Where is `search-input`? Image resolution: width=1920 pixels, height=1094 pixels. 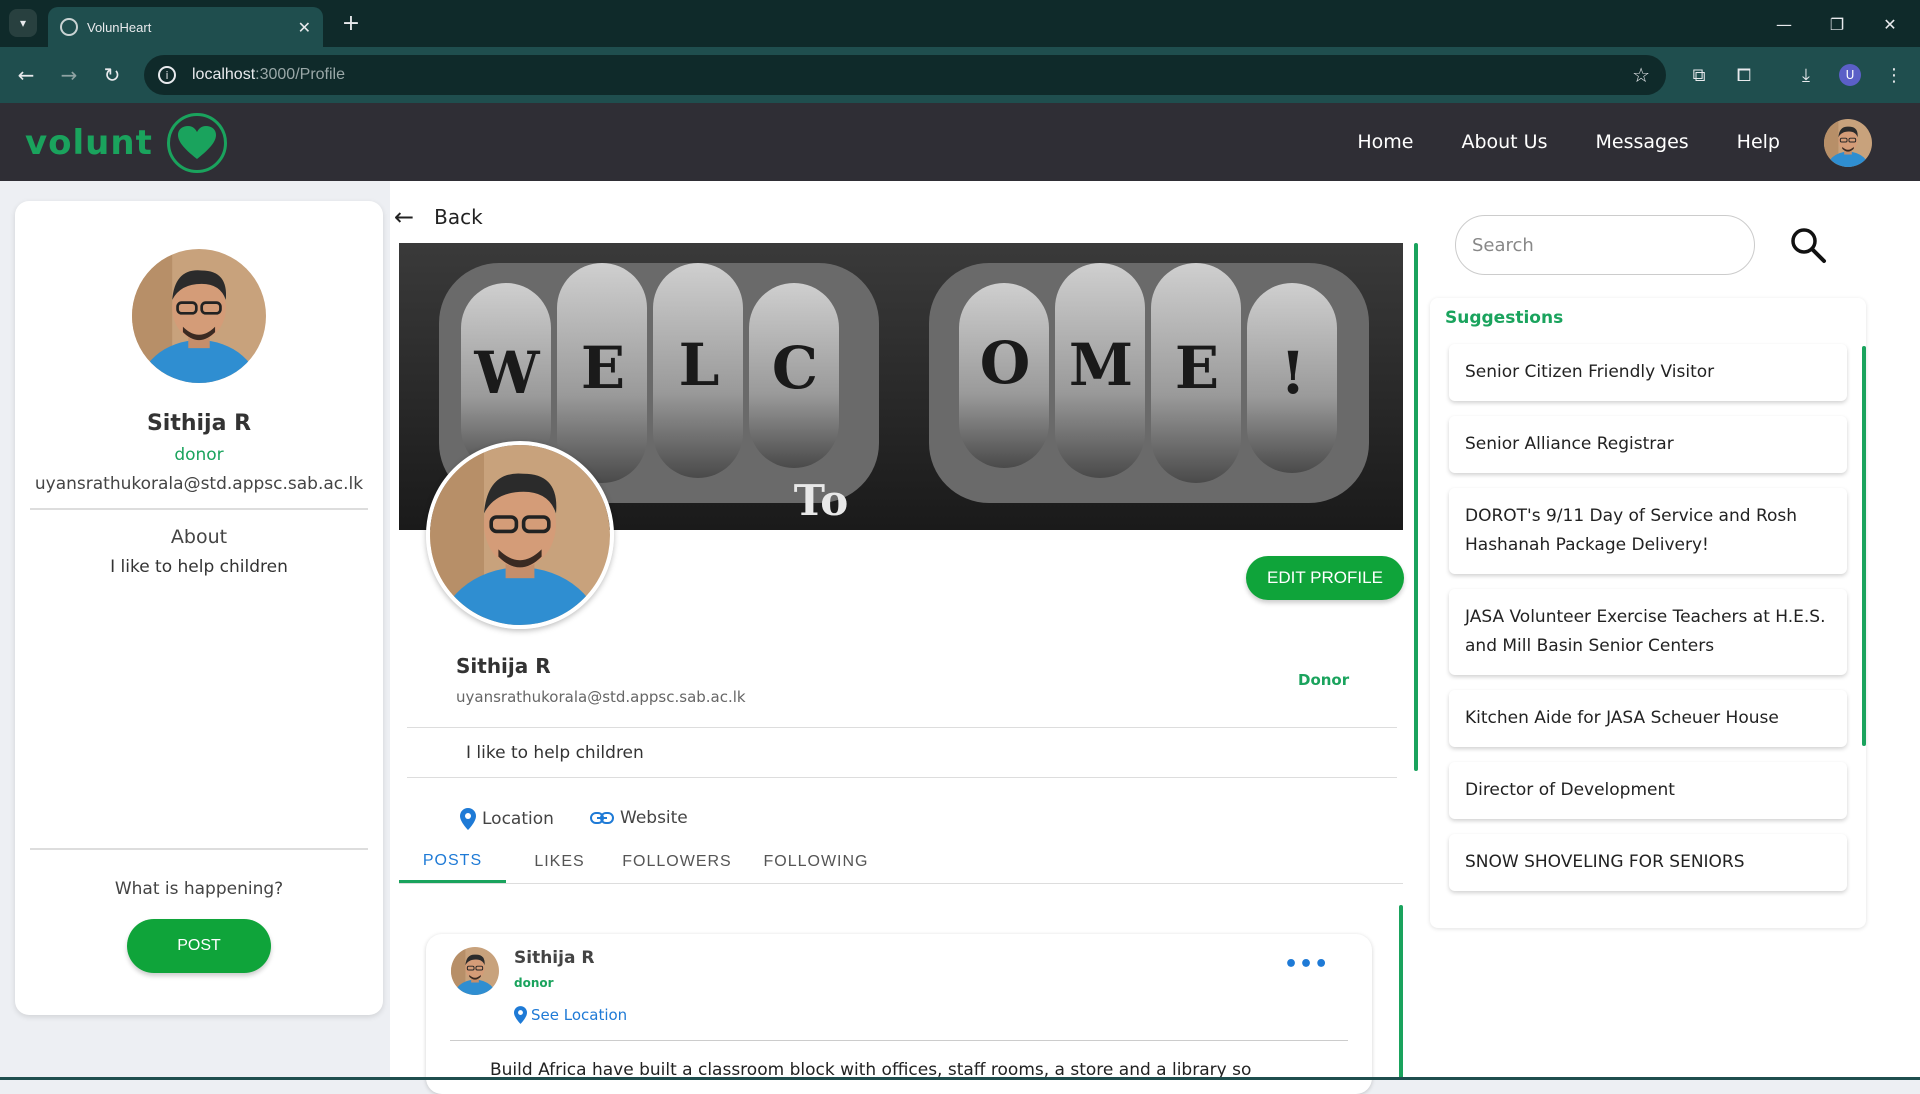
search-input is located at coordinates (1605, 245).